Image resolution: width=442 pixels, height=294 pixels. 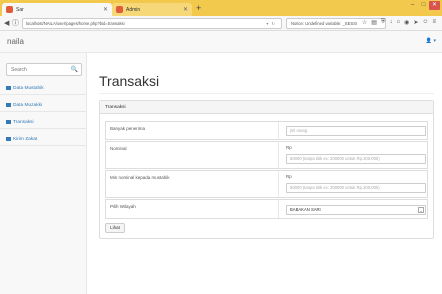 I want to click on brand-link: naila, so click(x=15, y=41).